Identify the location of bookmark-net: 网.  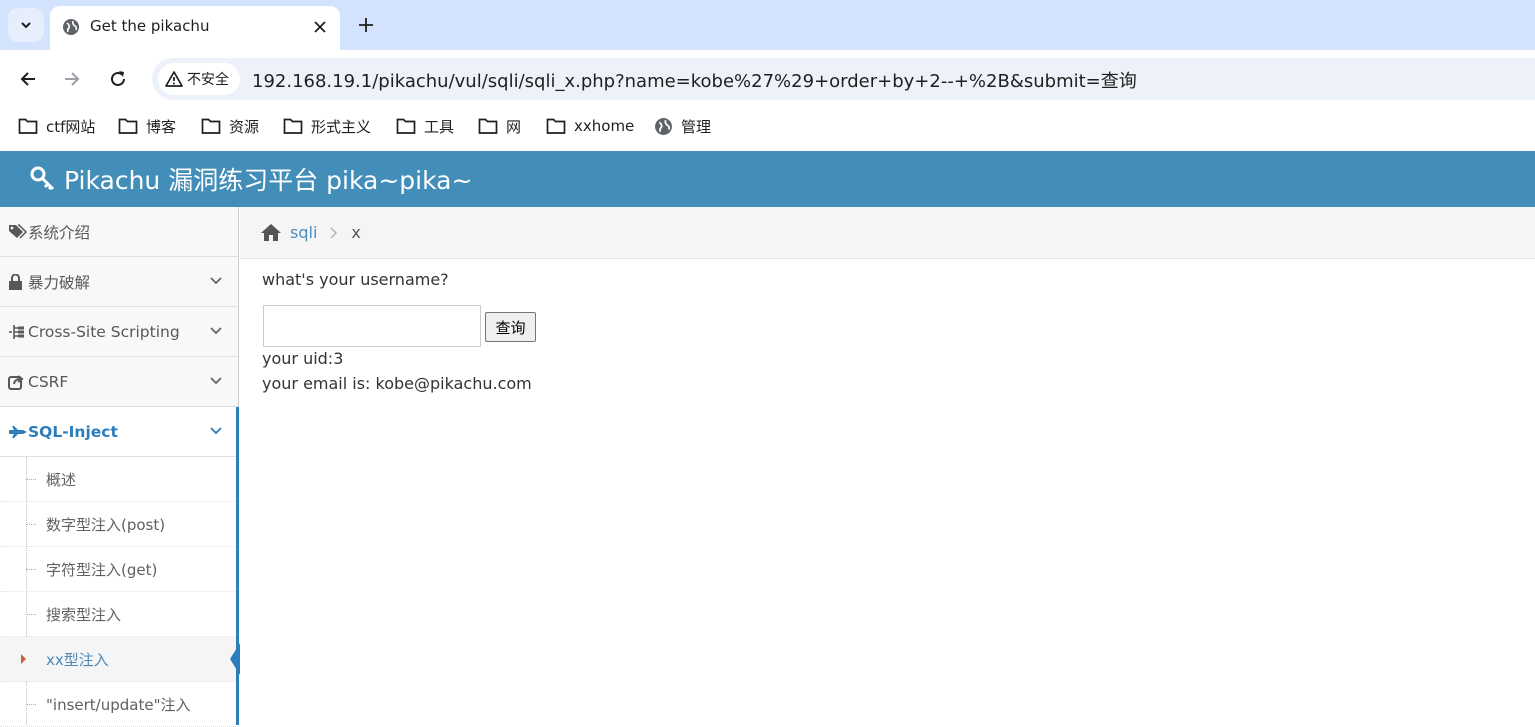
(499, 126).